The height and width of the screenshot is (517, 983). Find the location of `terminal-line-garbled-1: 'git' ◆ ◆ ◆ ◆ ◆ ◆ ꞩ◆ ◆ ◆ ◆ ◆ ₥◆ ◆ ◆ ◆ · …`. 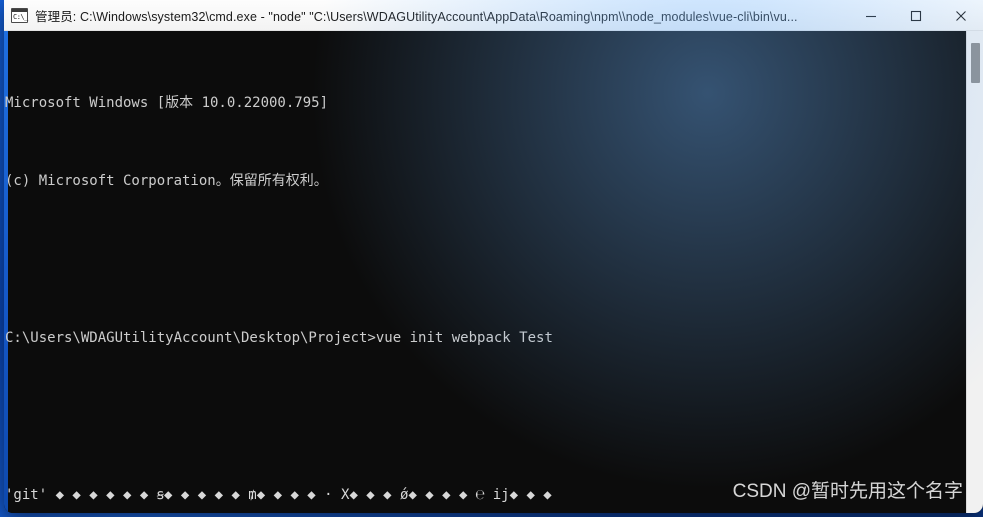

terminal-line-garbled-1: 'git' ◆ ◆ ◆ ◆ ◆ ◆ ꞩ◆ ◆ ◆ ◆ ◆ ₥◆ ◆ ◆ ◆ · … is located at coordinates (485, 496).